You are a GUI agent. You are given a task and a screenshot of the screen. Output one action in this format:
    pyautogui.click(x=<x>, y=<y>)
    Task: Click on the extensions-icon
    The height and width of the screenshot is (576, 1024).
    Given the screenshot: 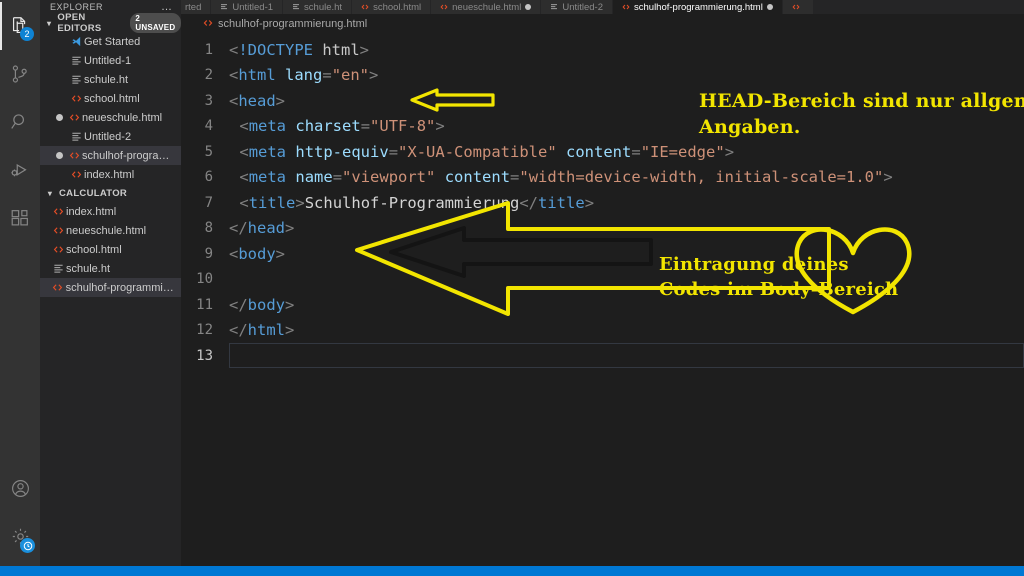 What is the action you would take?
    pyautogui.click(x=20, y=218)
    